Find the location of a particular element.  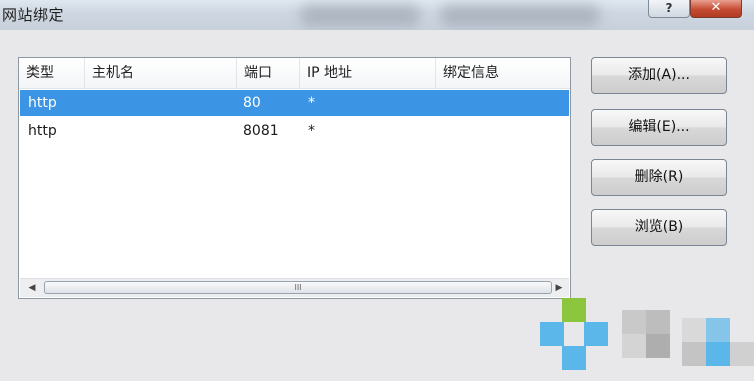

help-button: ? is located at coordinates (669, 9).